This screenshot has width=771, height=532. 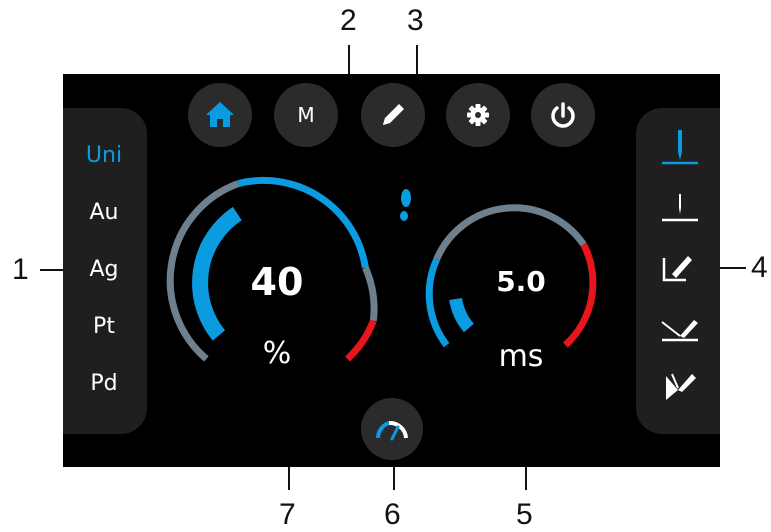 I want to click on speedometer-icon, so click(x=392, y=430).